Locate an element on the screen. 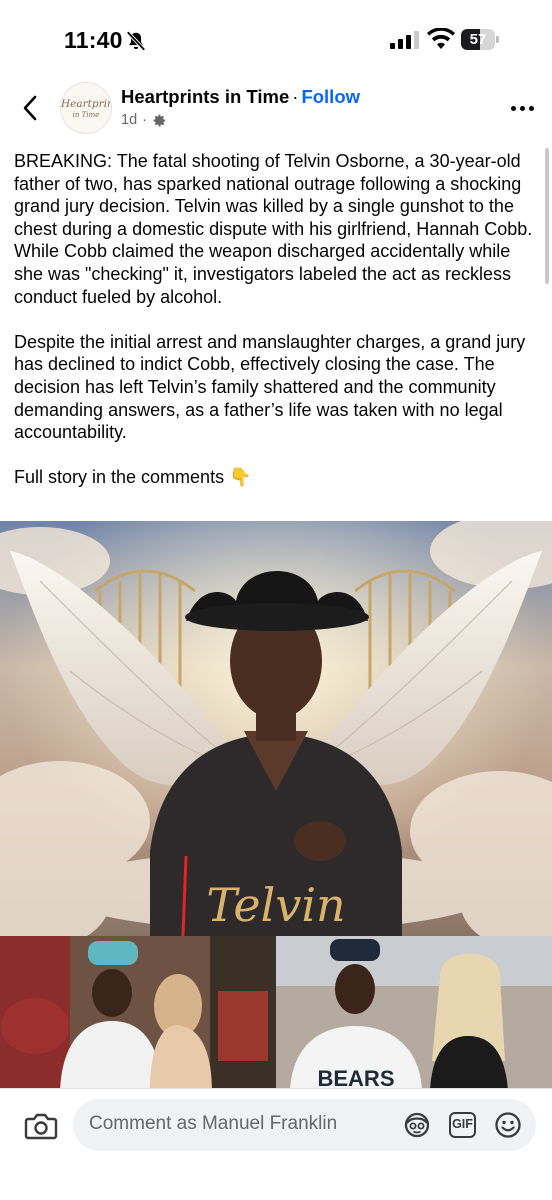 This screenshot has width=552, height=1200. memorial-script-text: Telvin is located at coordinates (275, 905).